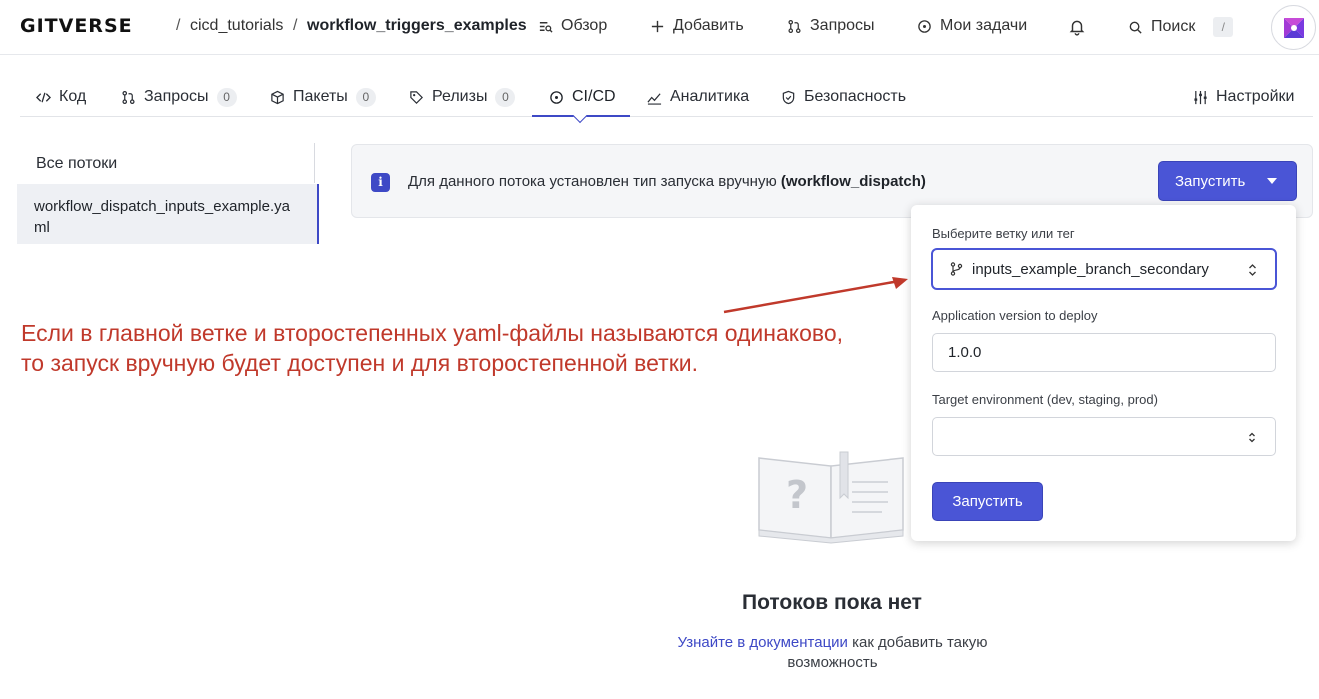 This screenshot has width=1319, height=699. I want to click on version-input-value: 1.0.0, so click(965, 352).